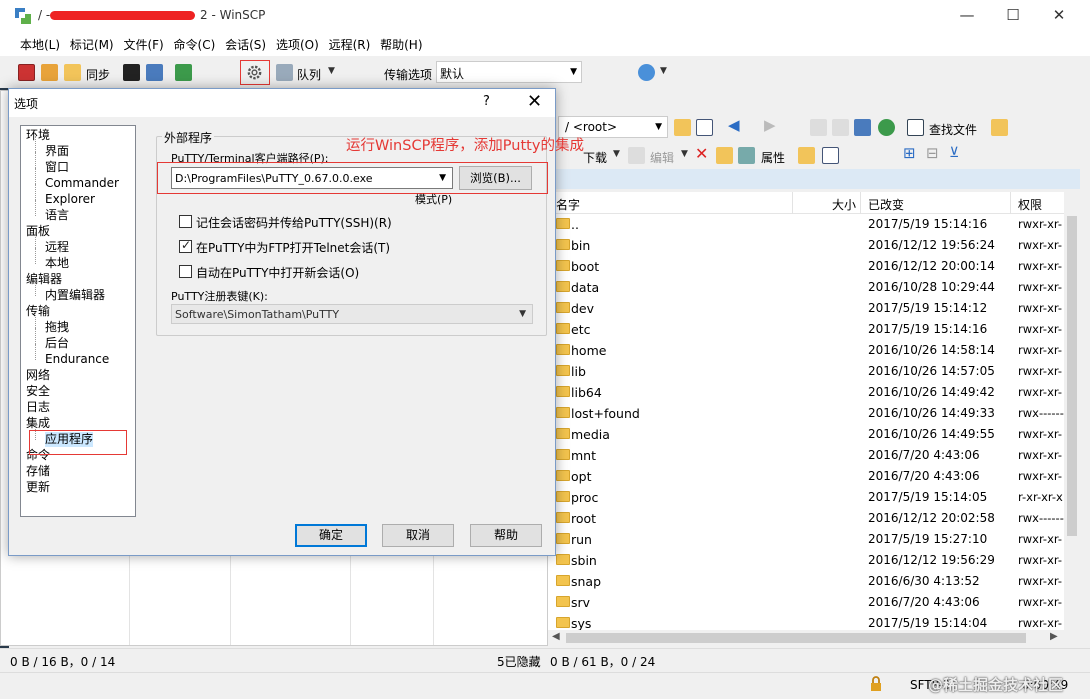  Describe the element at coordinates (808, 308) in the screenshot. I see `file-row: dev 2017/5/19 15:14:12 rwxr-xr-` at that location.